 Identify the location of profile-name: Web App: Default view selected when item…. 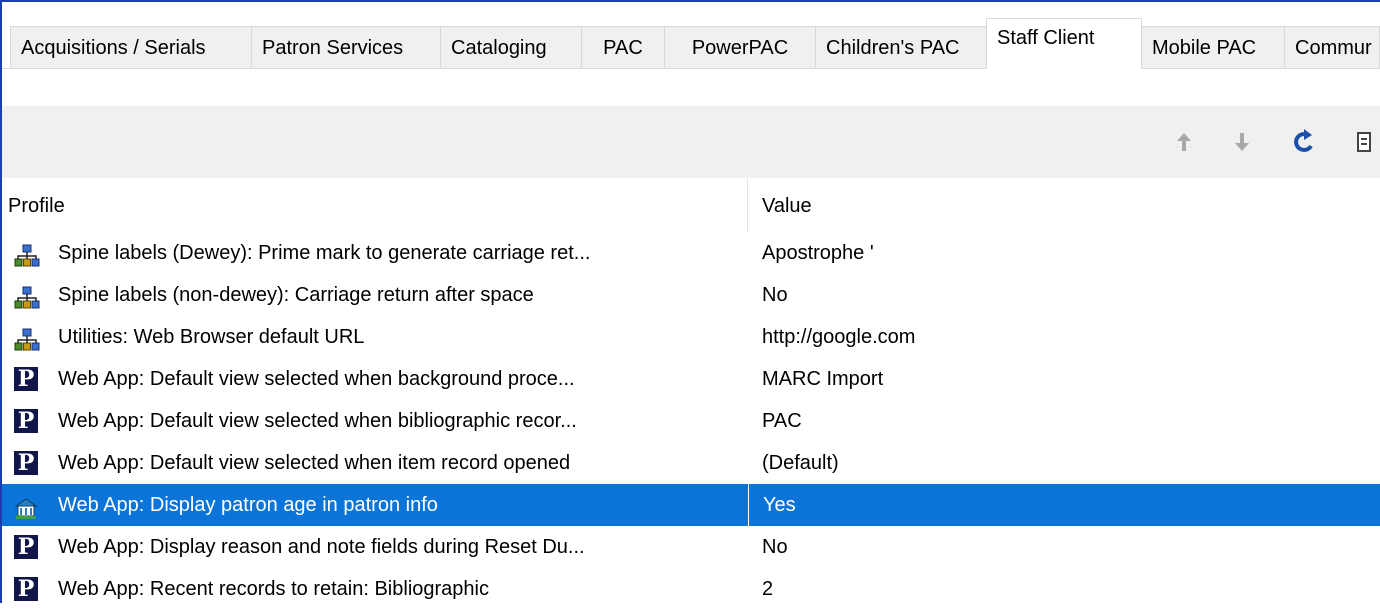
(314, 463).